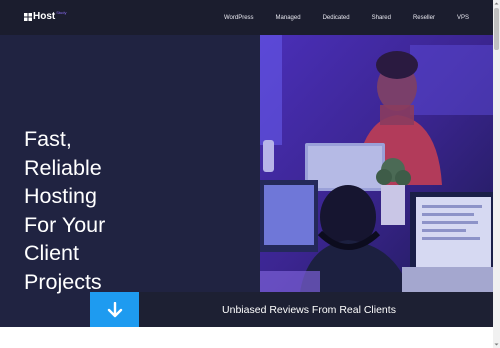 This screenshot has height=348, width=500. What do you see at coordinates (51, 253) in the screenshot?
I see `hero-title-line: Client` at bounding box center [51, 253].